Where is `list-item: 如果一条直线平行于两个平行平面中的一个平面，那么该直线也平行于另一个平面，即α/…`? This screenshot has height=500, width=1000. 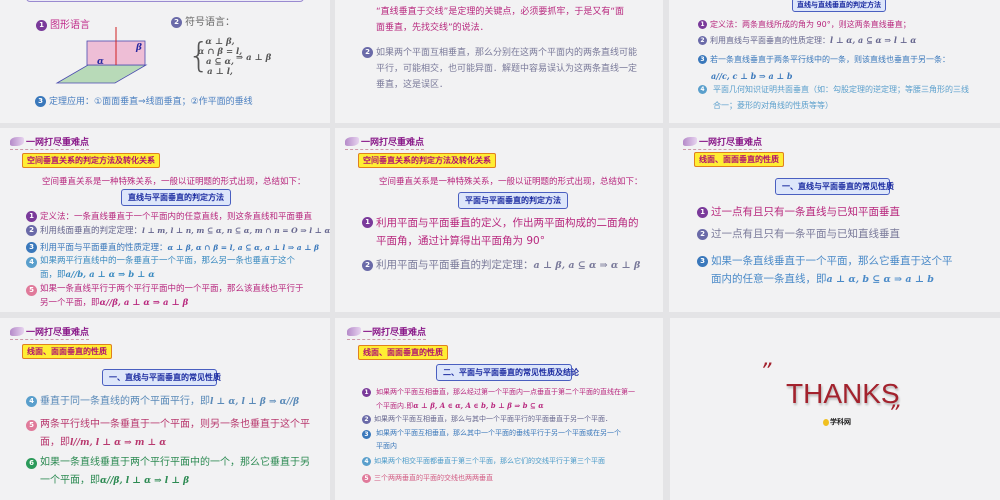 list-item: 如果一条直线平行于两个平行平面中的一个平面，那么该直线也平行于另一个平面，即α/… is located at coordinates (175, 296).